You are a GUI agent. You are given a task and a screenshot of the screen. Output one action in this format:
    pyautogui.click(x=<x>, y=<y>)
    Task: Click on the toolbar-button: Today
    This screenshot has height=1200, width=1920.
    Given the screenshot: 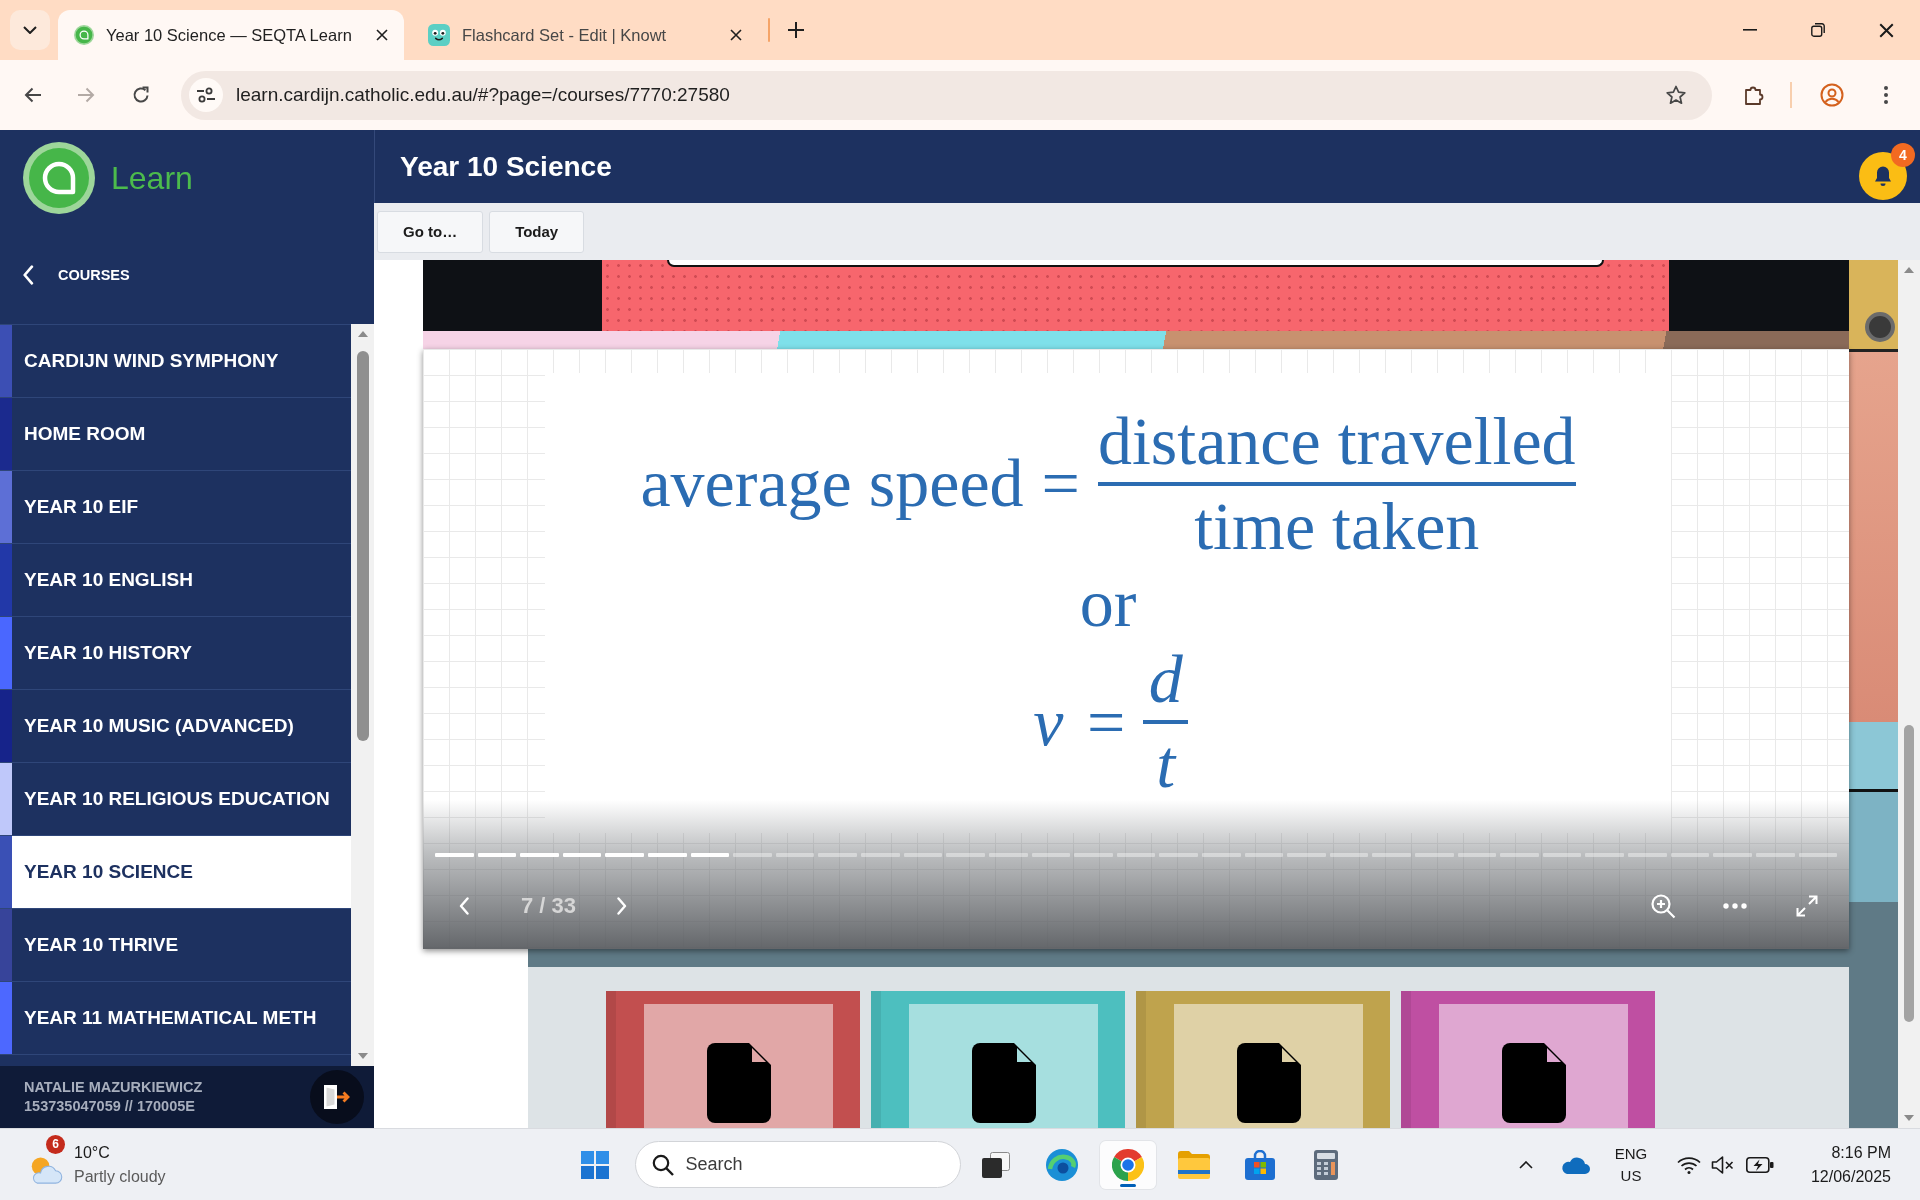 What is the action you would take?
    pyautogui.click(x=537, y=231)
    